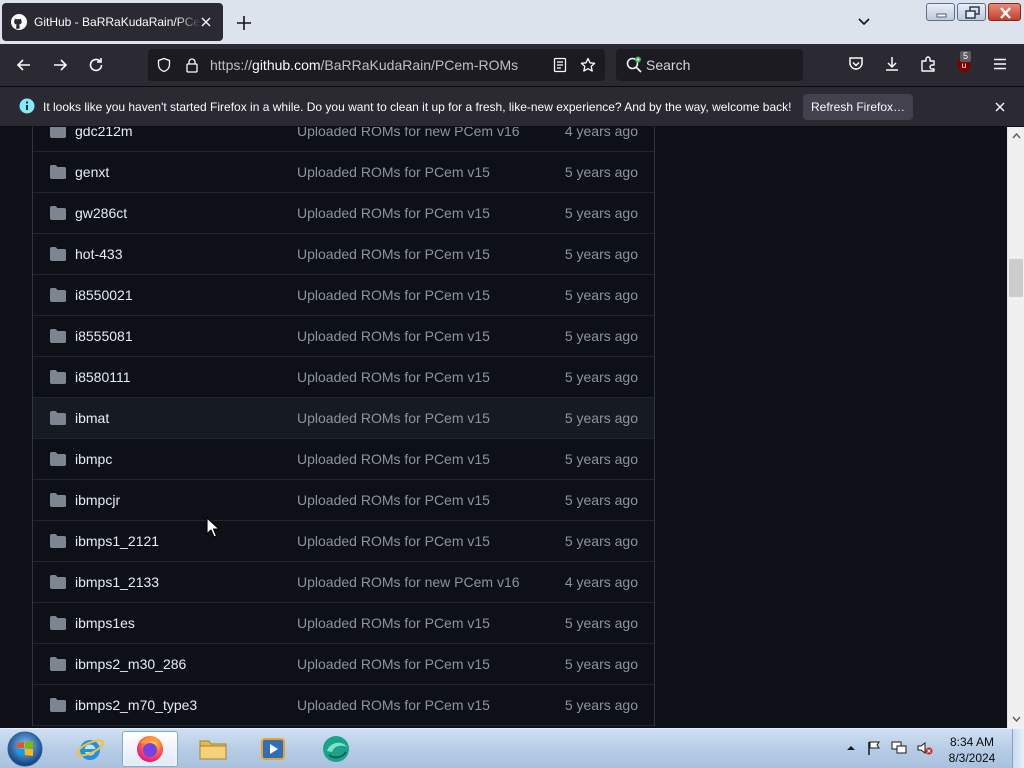  What do you see at coordinates (1000, 107) in the screenshot?
I see `close-icon` at bounding box center [1000, 107].